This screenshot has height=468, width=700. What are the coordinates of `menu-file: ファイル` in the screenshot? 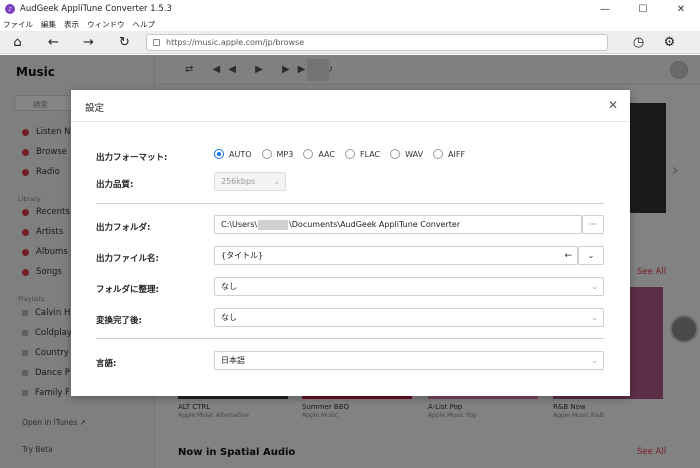 It's located at (18, 24).